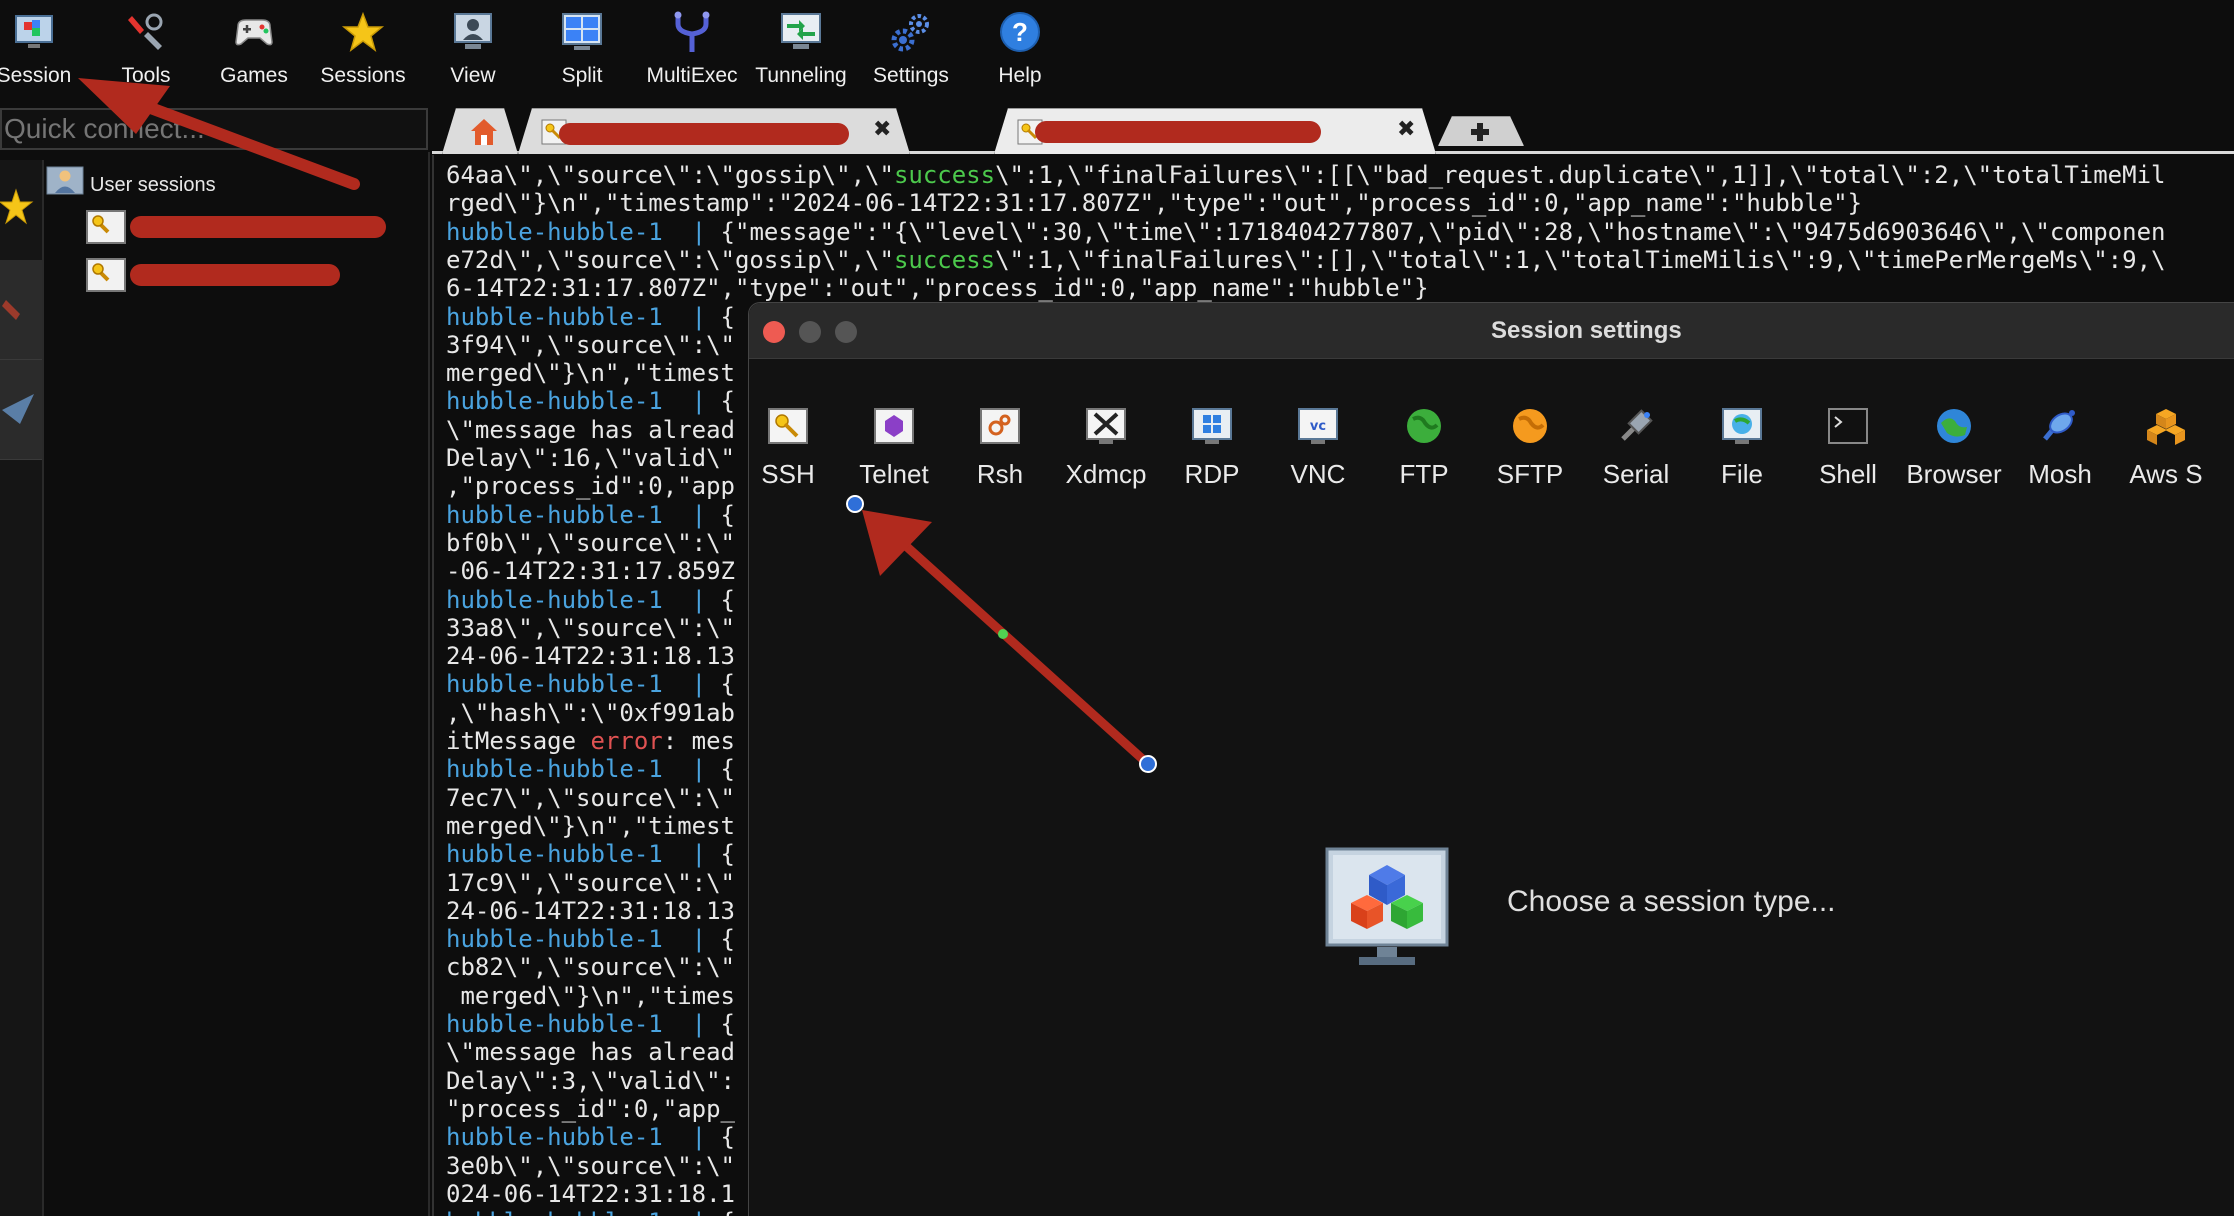 The width and height of the screenshot is (2234, 1216). Describe the element at coordinates (473, 75) in the screenshot. I see `toolbar-label: View` at that location.